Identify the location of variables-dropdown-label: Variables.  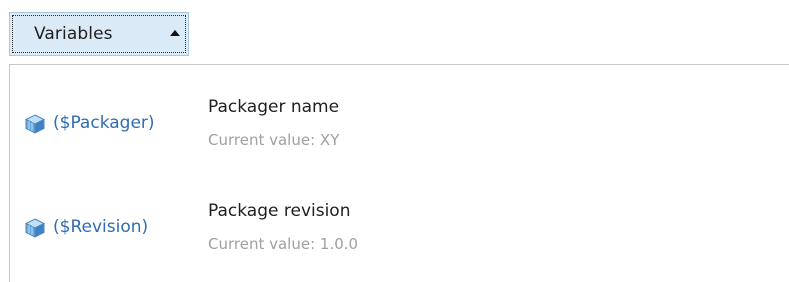
(73, 34).